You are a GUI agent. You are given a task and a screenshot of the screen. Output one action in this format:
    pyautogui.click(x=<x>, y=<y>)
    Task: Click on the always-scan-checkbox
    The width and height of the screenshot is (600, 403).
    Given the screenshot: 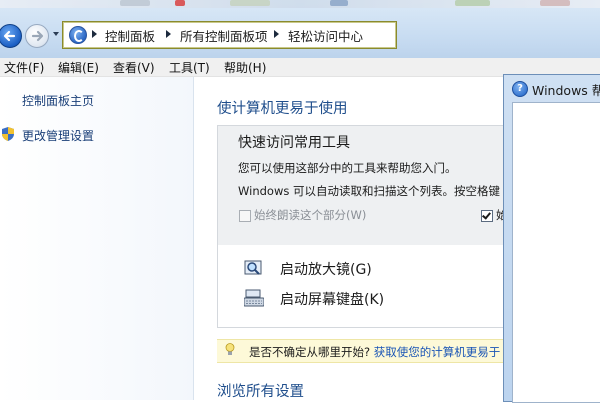 What is the action you would take?
    pyautogui.click(x=487, y=216)
    